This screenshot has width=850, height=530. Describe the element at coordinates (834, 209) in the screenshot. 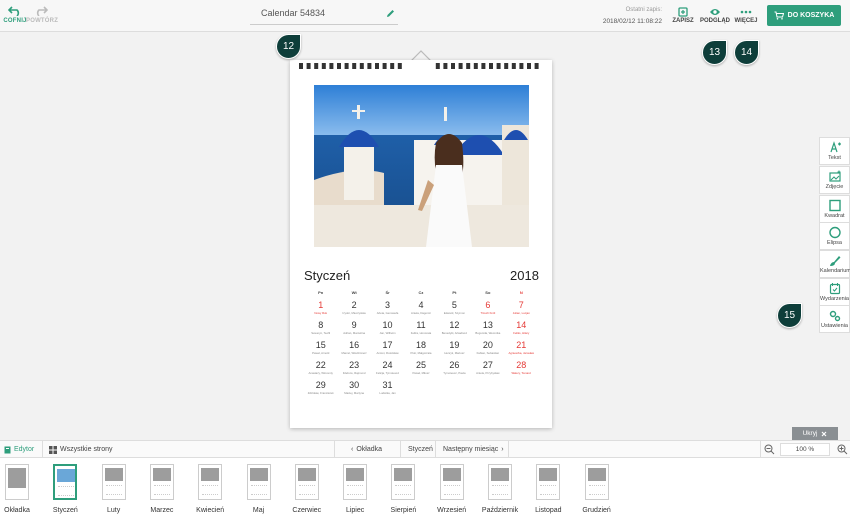

I see `tool-kwadrat: Kwadrat` at that location.